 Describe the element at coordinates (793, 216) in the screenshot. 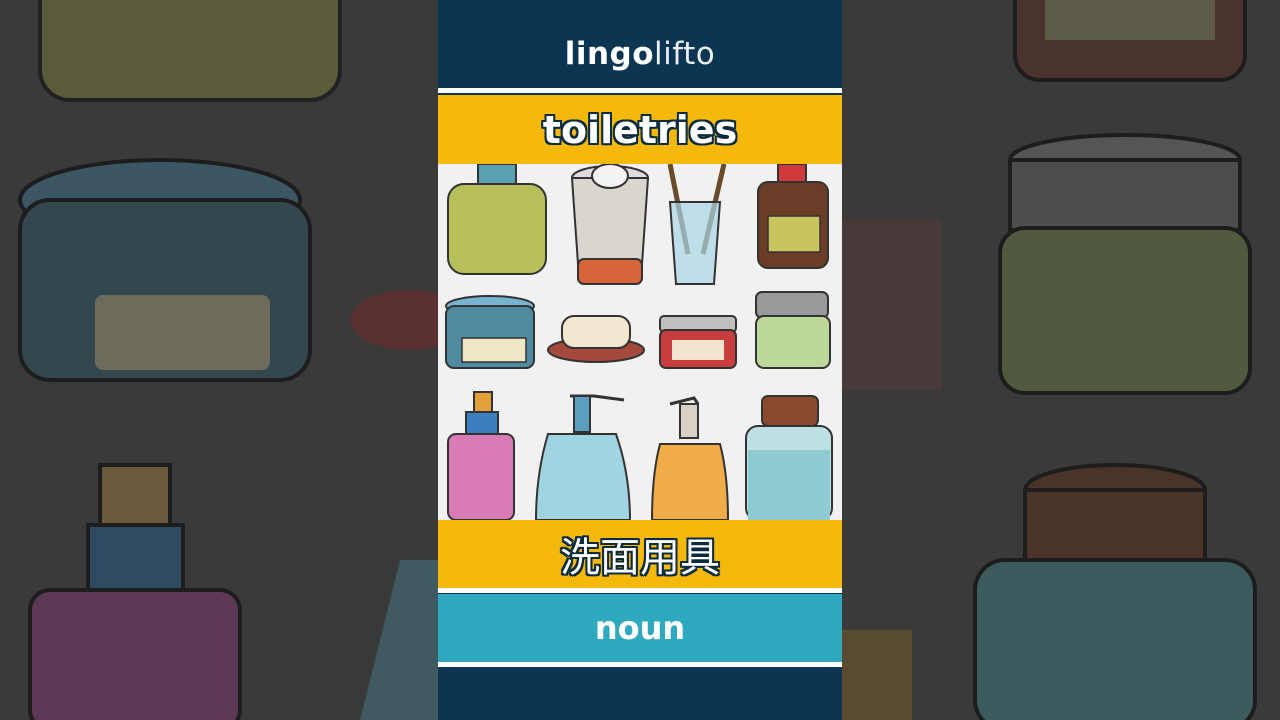

I see `brown-bottle-icon` at that location.